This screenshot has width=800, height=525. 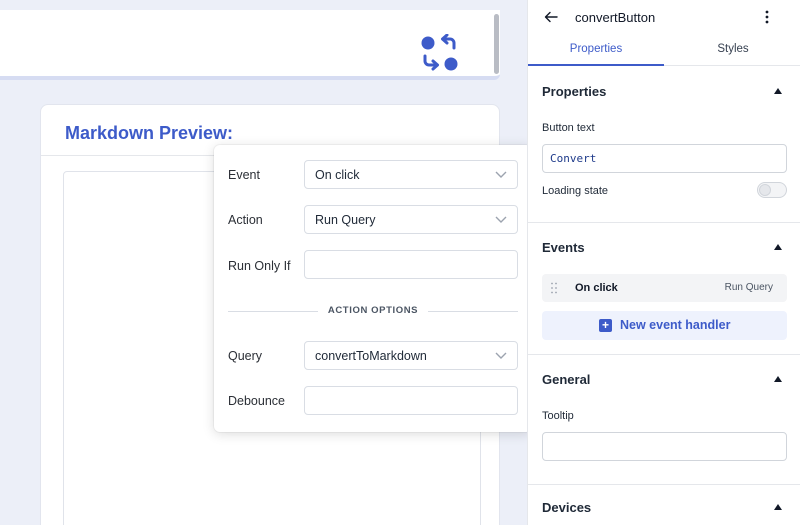 What do you see at coordinates (767, 17) in the screenshot?
I see `kebab-menu-icon` at bounding box center [767, 17].